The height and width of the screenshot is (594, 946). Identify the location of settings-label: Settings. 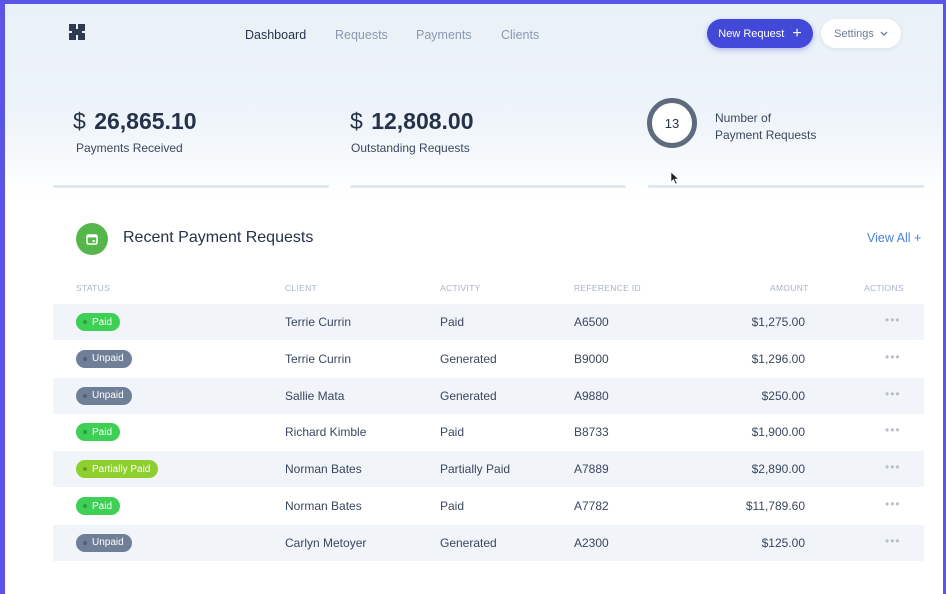
(854, 33).